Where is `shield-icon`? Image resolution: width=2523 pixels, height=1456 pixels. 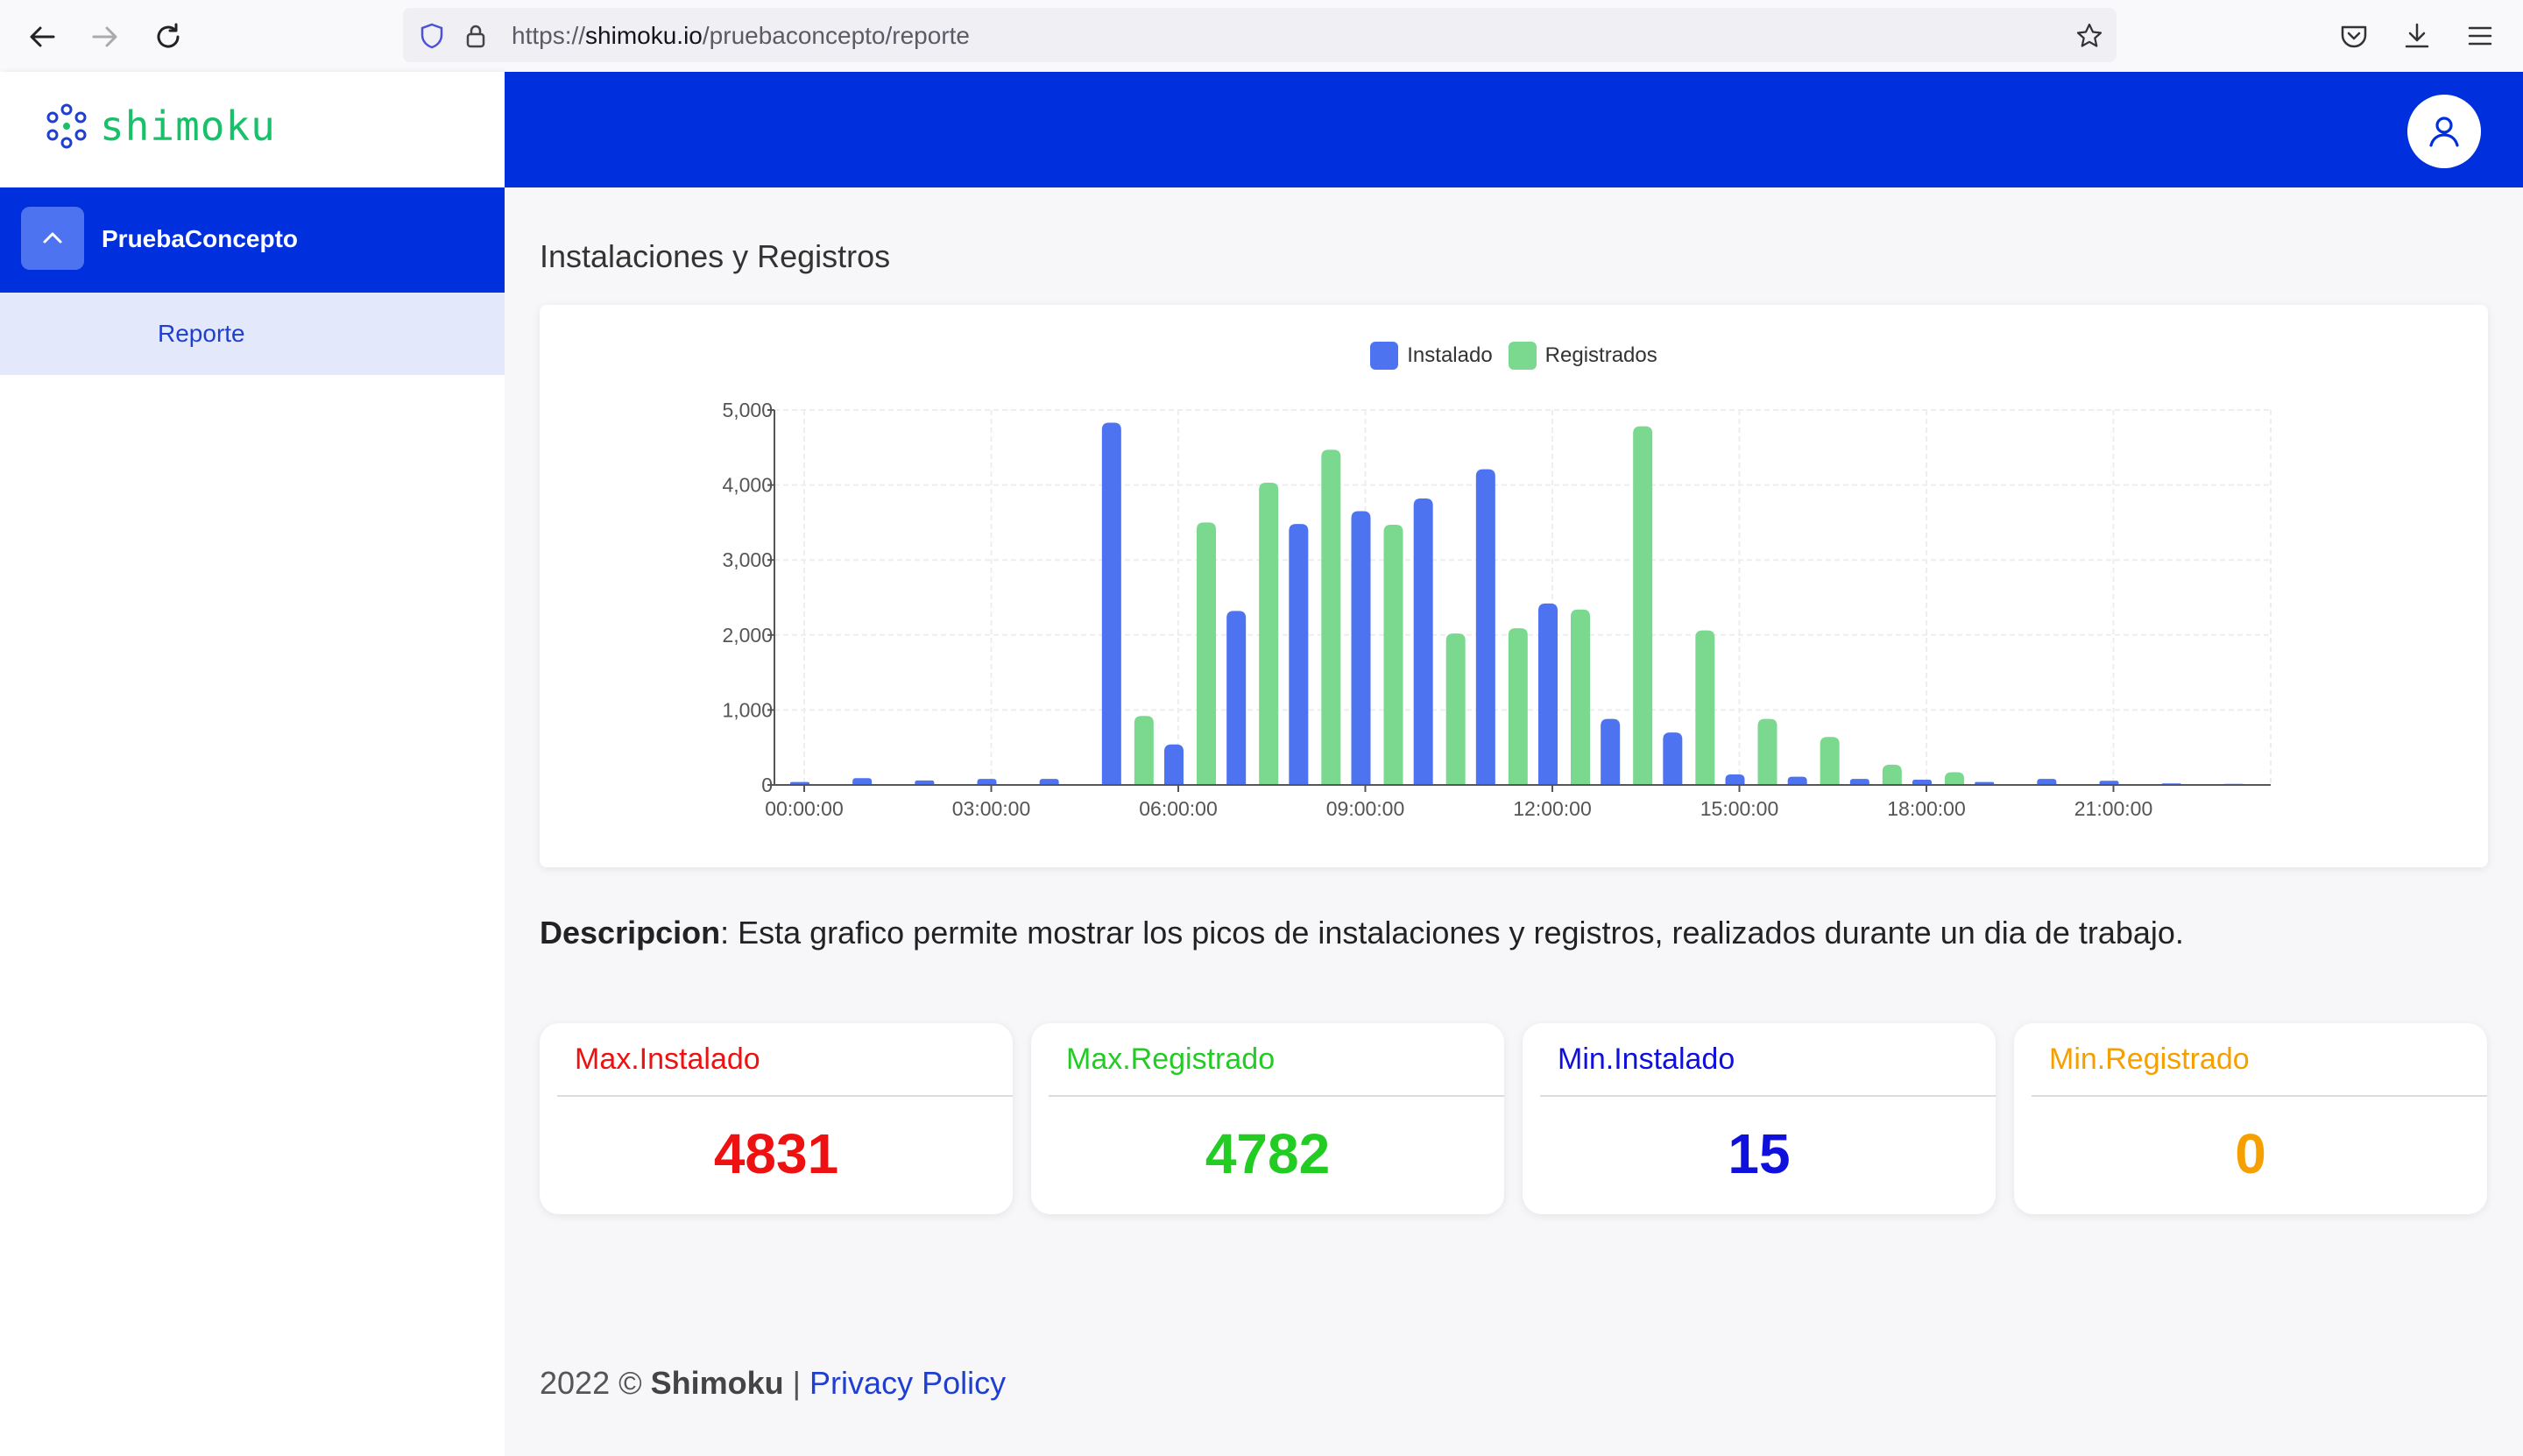
shield-icon is located at coordinates (432, 36).